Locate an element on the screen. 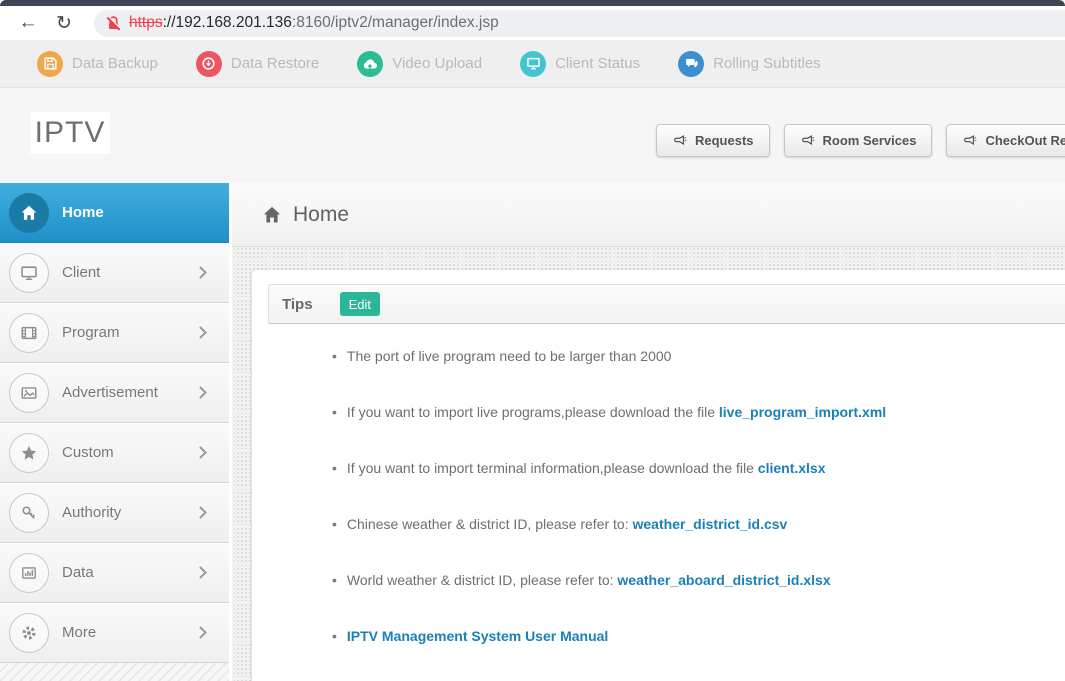  tips-panel-header: Tips Edit is located at coordinates (666, 304).